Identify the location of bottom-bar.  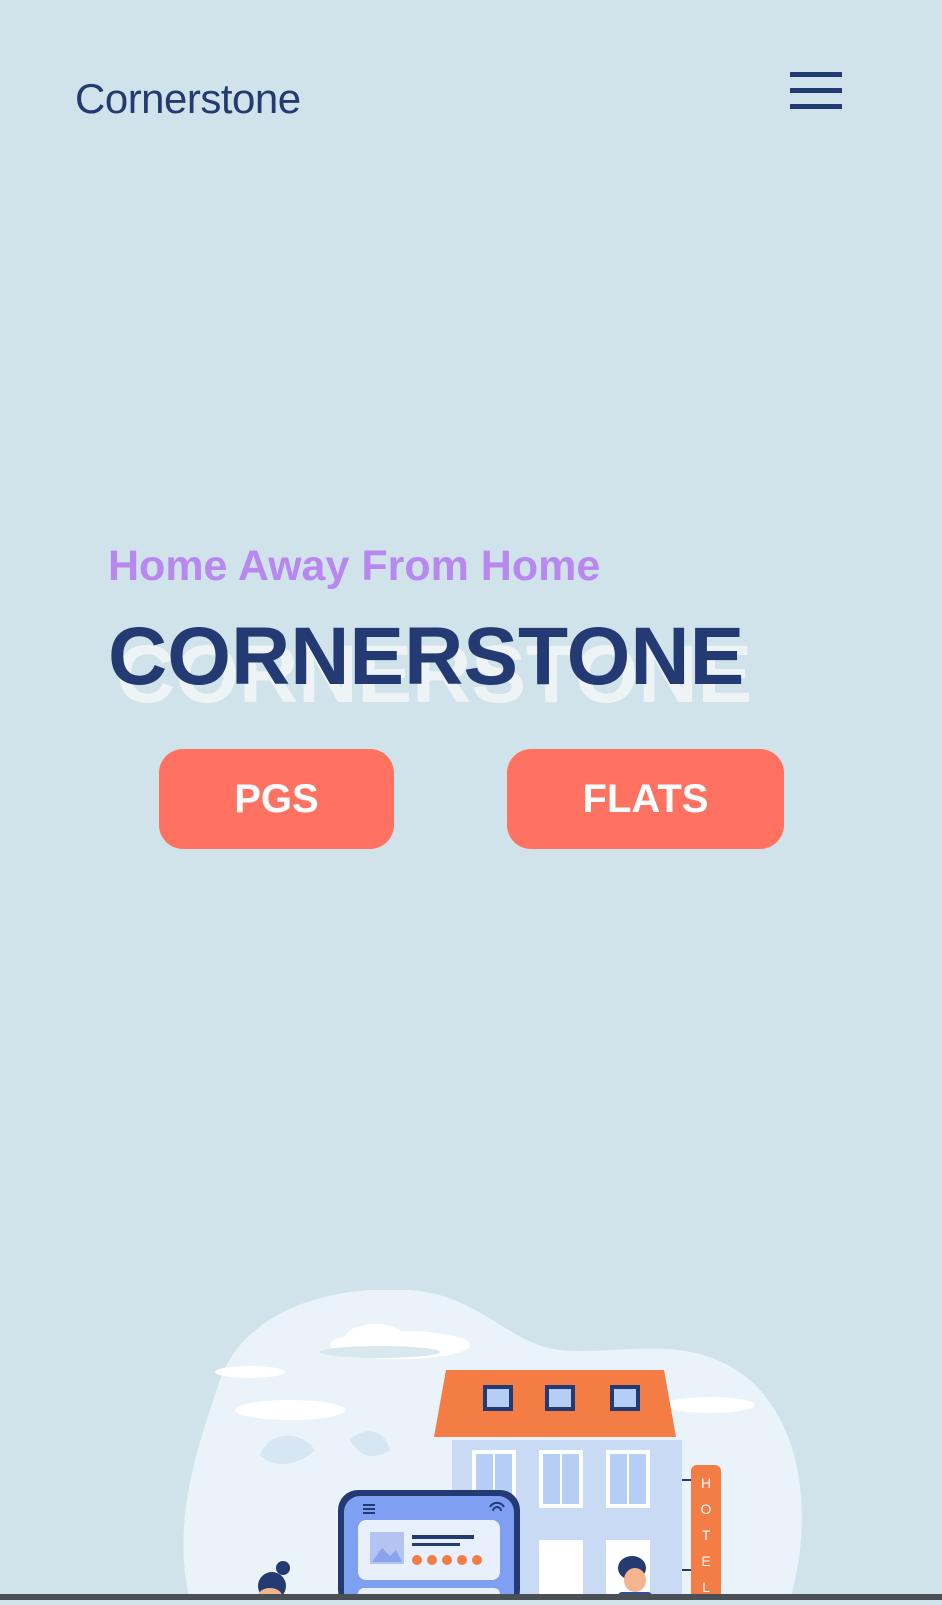
(471, 1597).